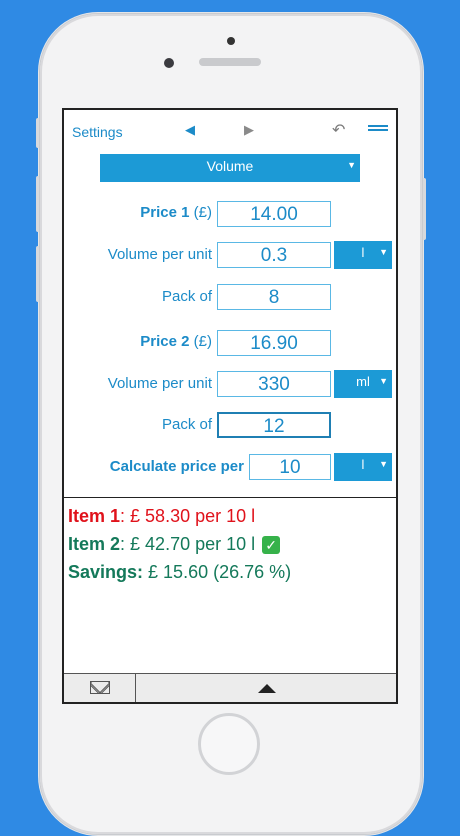 The height and width of the screenshot is (836, 460). I want to click on volume-2-input: 330, so click(274, 384).